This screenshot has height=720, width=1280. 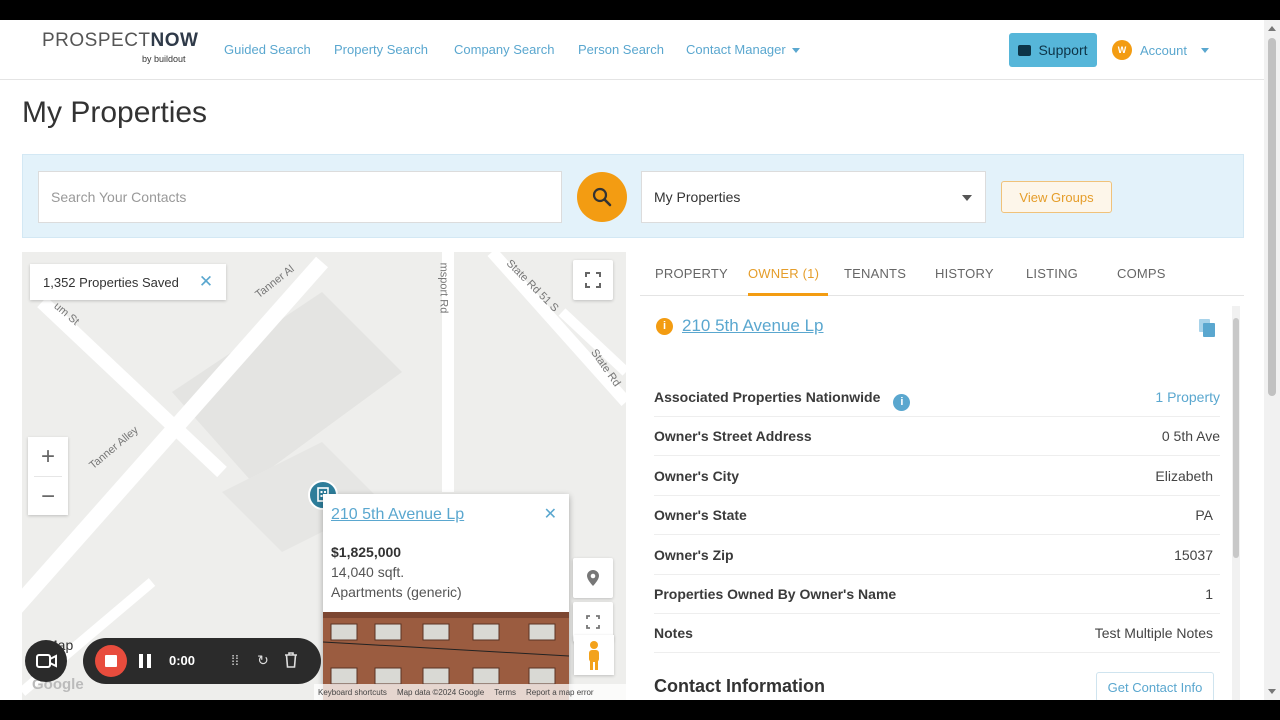 I want to click on support-label: Support, so click(x=1063, y=50).